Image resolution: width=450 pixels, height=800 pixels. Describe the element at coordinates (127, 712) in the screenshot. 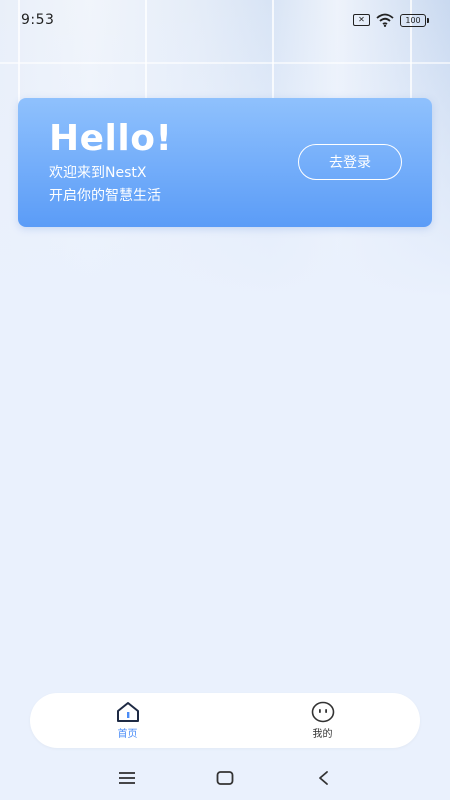

I see `home-icon` at that location.